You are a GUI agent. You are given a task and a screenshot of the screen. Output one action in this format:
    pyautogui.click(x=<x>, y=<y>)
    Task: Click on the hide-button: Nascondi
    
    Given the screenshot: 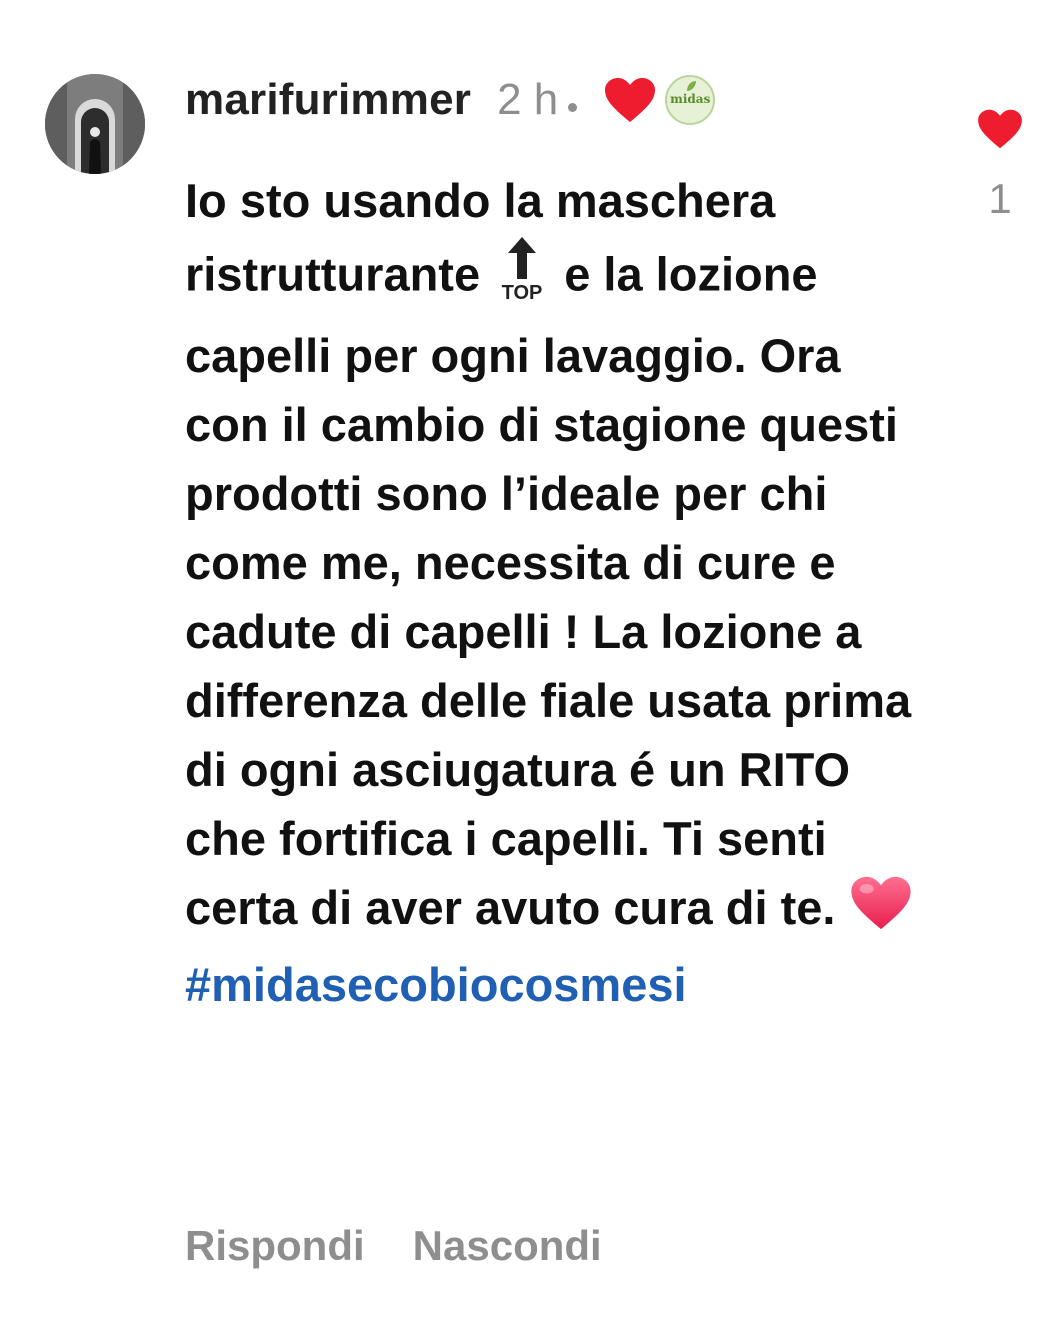 What is the action you would take?
    pyautogui.click(x=507, y=1246)
    